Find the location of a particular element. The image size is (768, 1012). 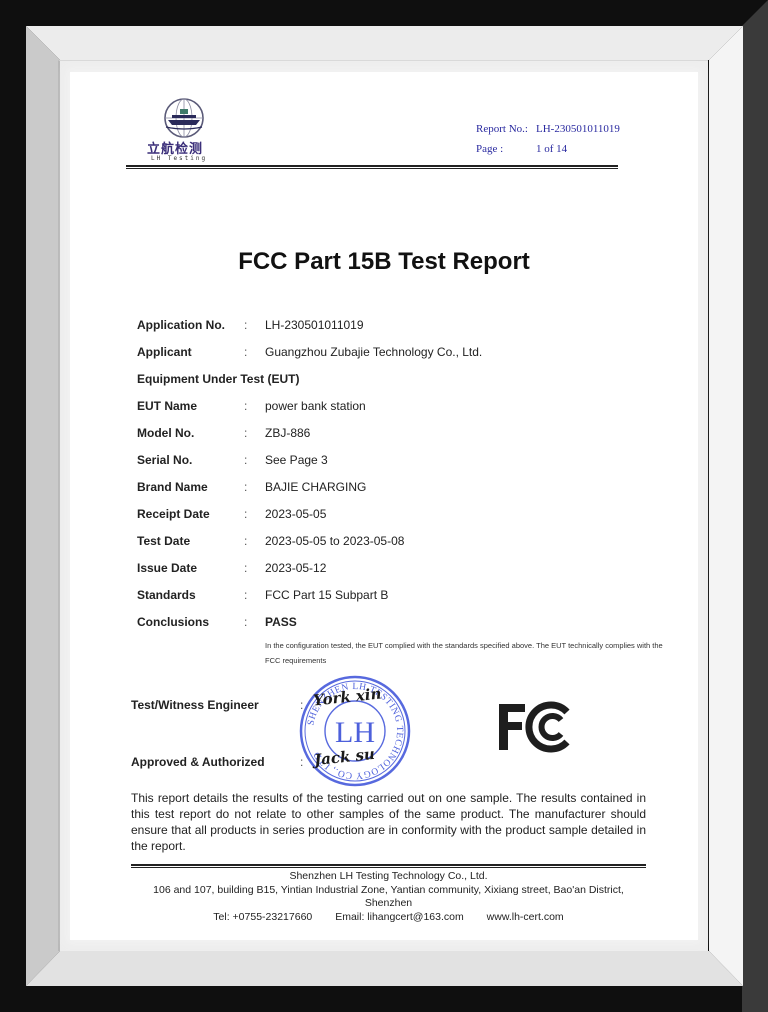

fcc-logo-icon is located at coordinates (534, 727).